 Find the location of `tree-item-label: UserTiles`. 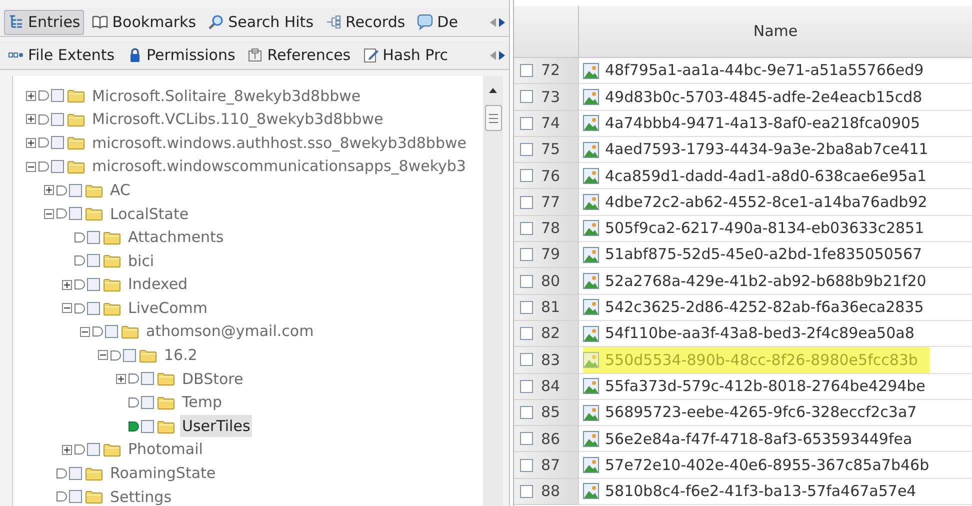

tree-item-label: UserTiles is located at coordinates (216, 426).